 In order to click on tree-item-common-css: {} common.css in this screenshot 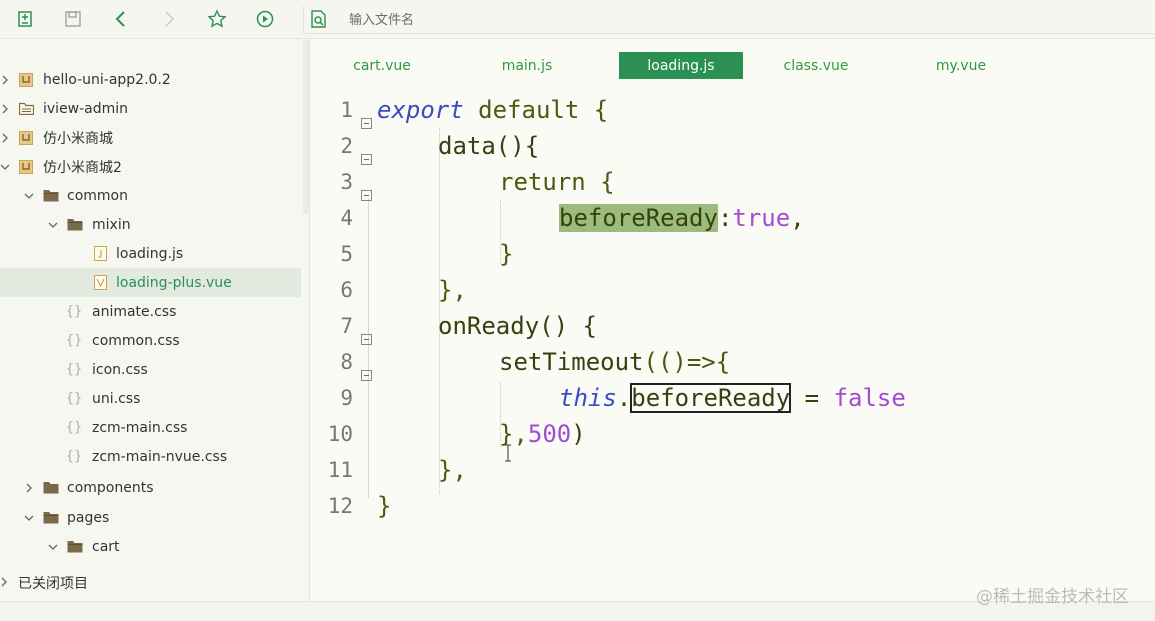, I will do `click(150, 340)`.